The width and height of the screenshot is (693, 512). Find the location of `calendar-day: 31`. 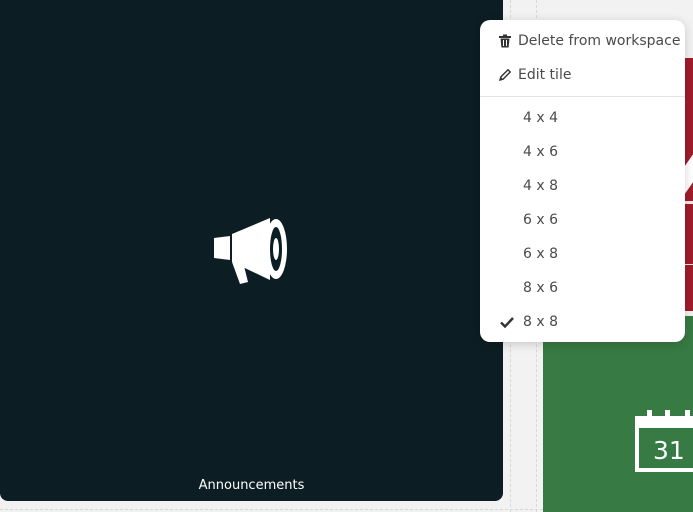

calendar-day: 31 is located at coordinates (669, 450).